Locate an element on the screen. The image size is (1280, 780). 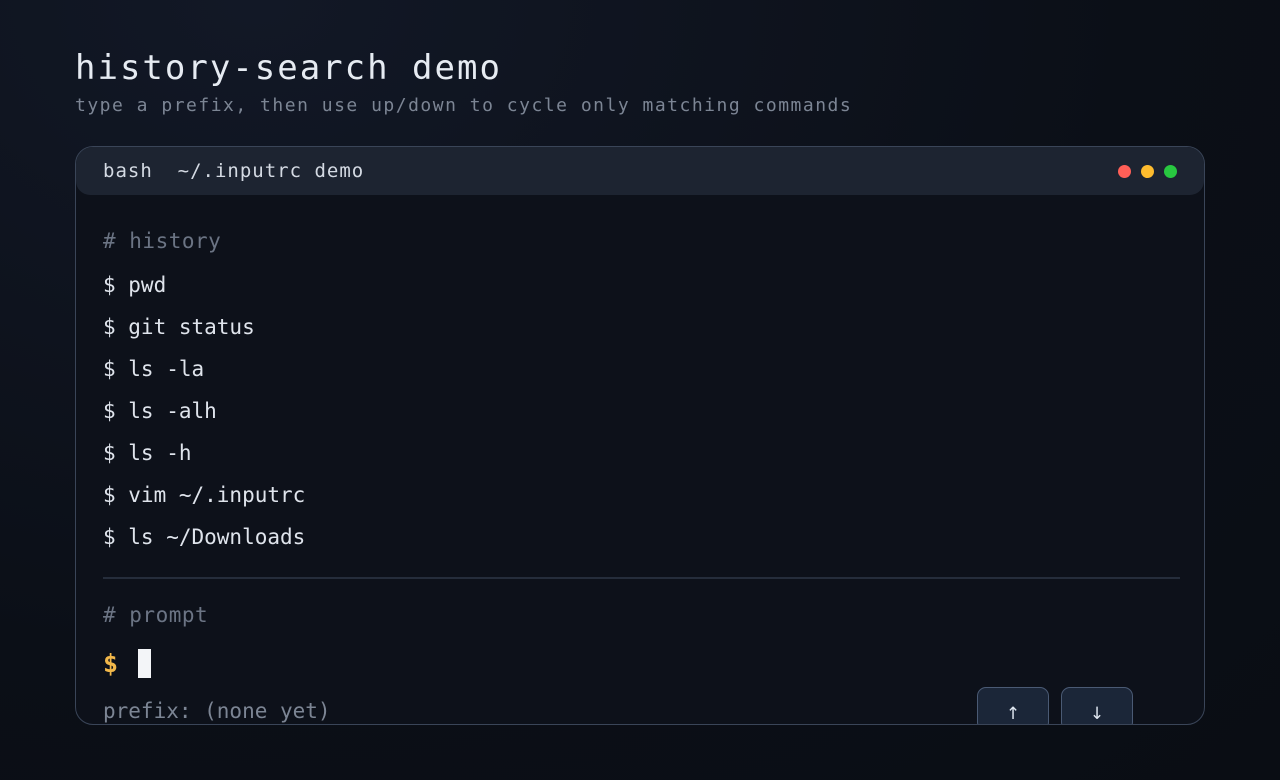
history-item: $ vim ~/.inputrc is located at coordinates (204, 495).